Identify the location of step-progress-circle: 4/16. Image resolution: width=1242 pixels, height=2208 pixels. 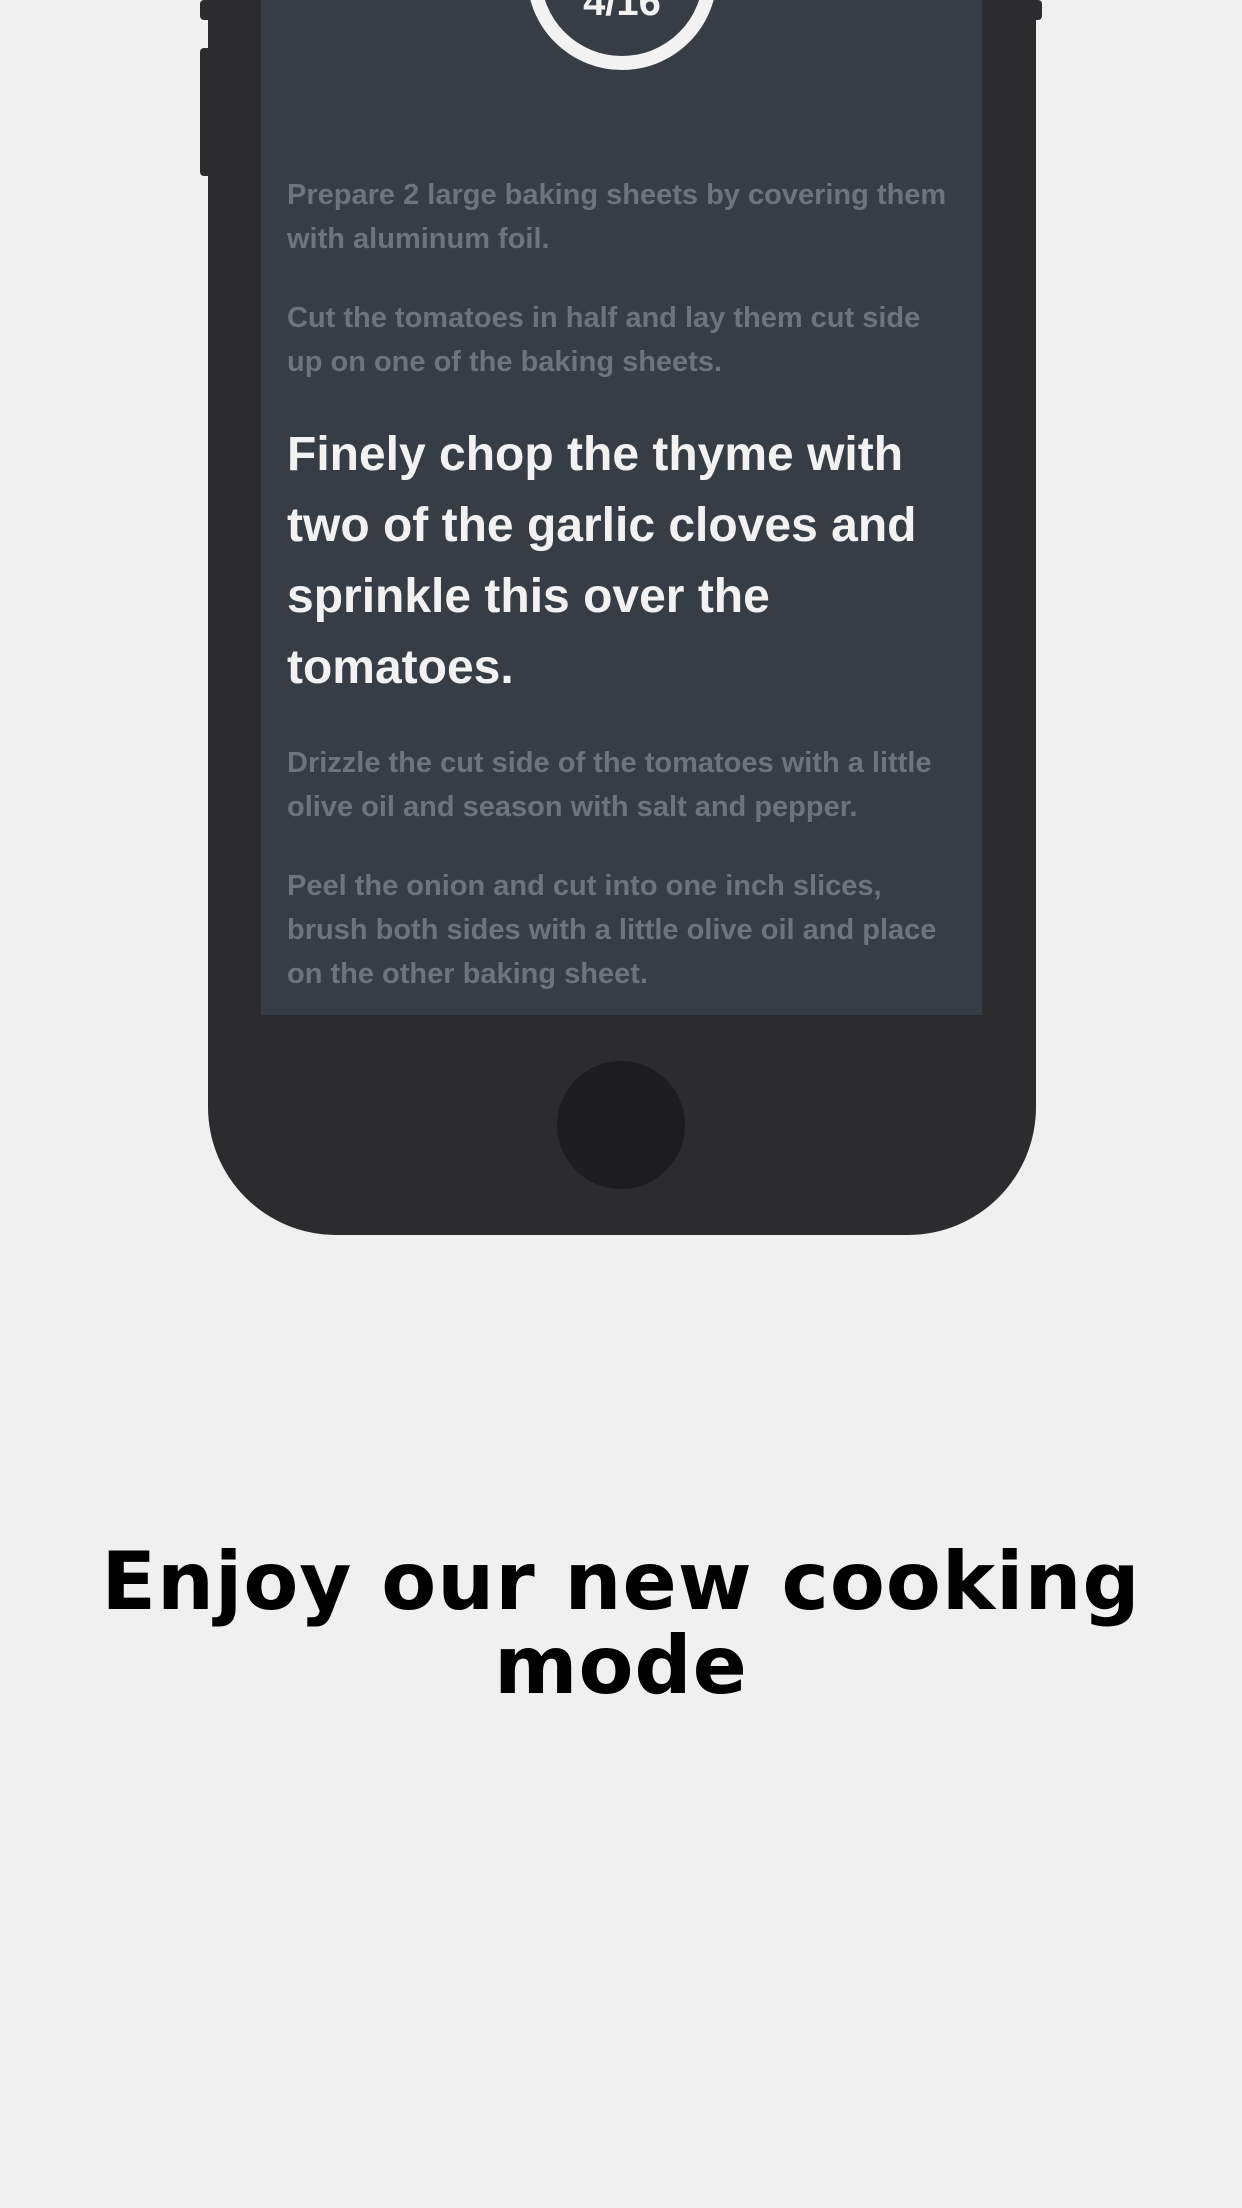
(622, 35).